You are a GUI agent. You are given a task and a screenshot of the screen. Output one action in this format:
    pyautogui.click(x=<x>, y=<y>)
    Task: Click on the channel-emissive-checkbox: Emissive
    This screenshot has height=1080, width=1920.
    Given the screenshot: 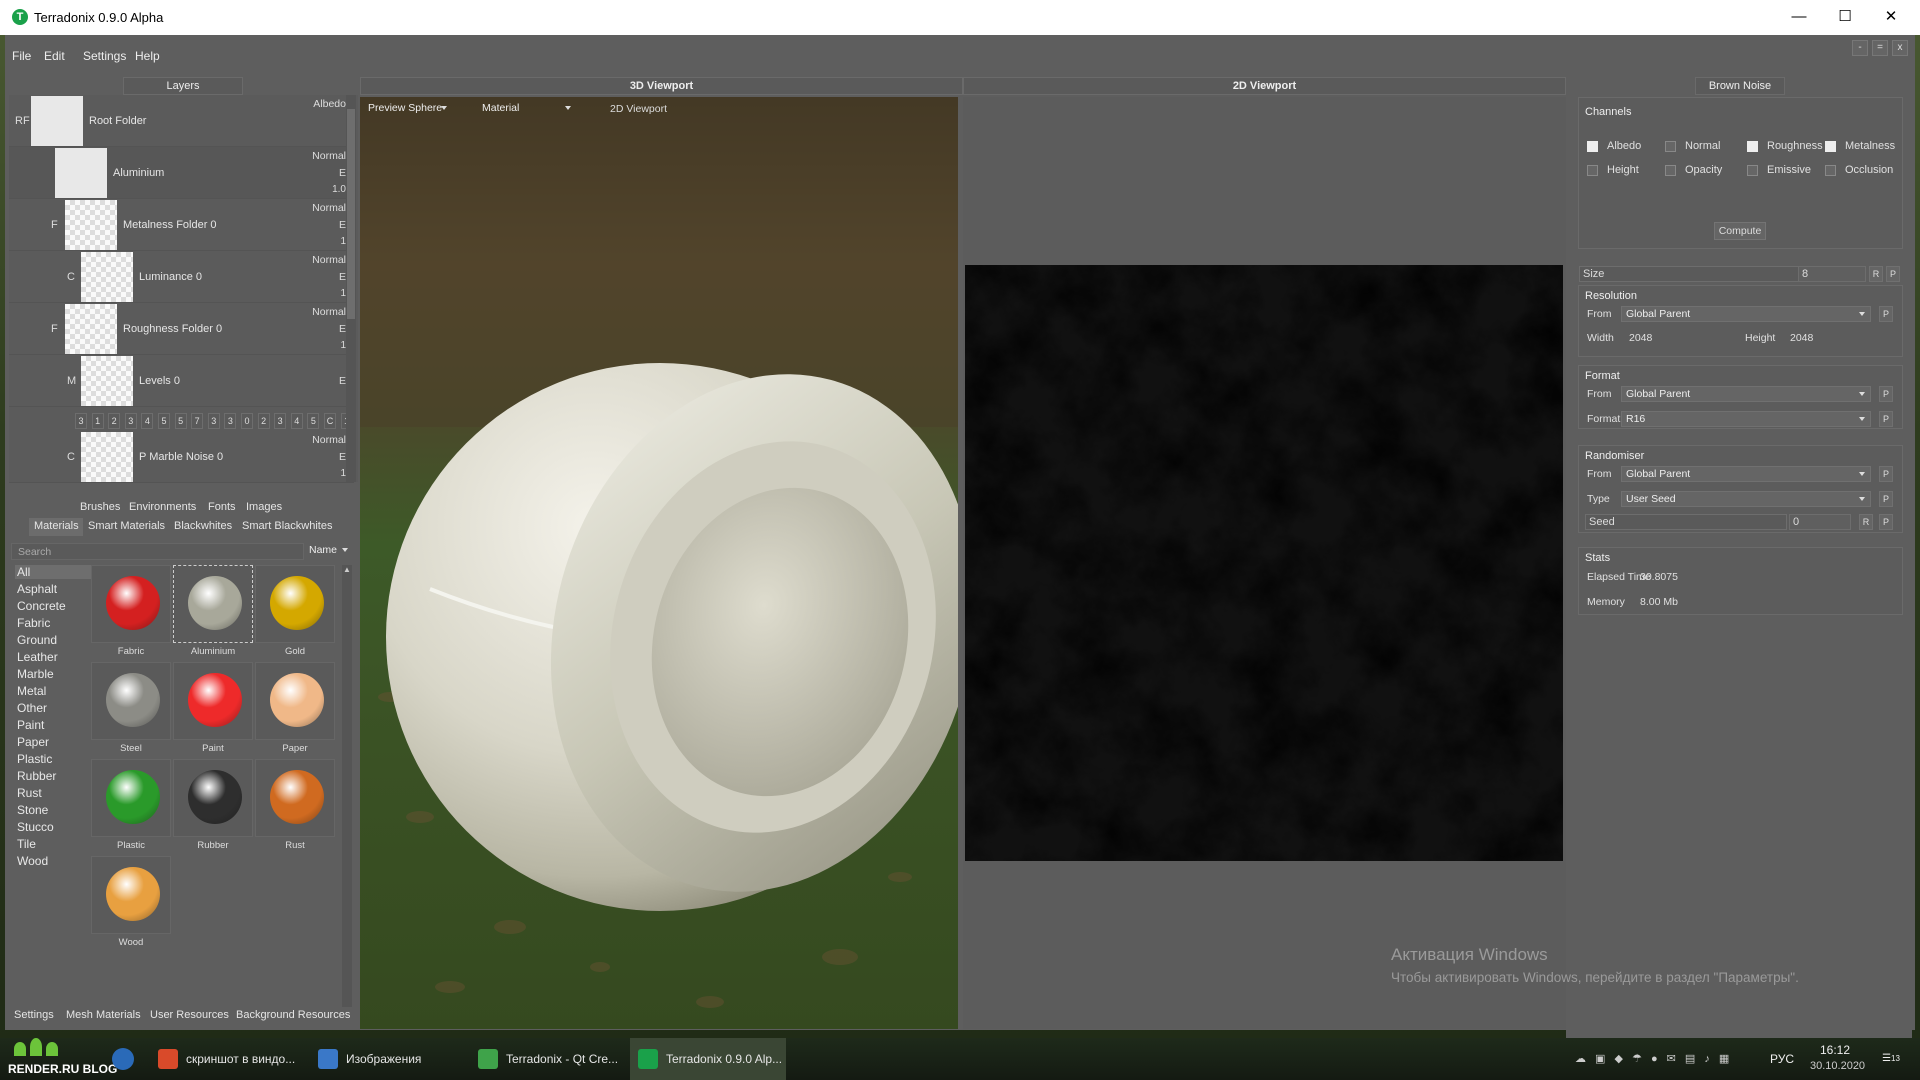 What is the action you would take?
    pyautogui.click(x=1787, y=171)
    